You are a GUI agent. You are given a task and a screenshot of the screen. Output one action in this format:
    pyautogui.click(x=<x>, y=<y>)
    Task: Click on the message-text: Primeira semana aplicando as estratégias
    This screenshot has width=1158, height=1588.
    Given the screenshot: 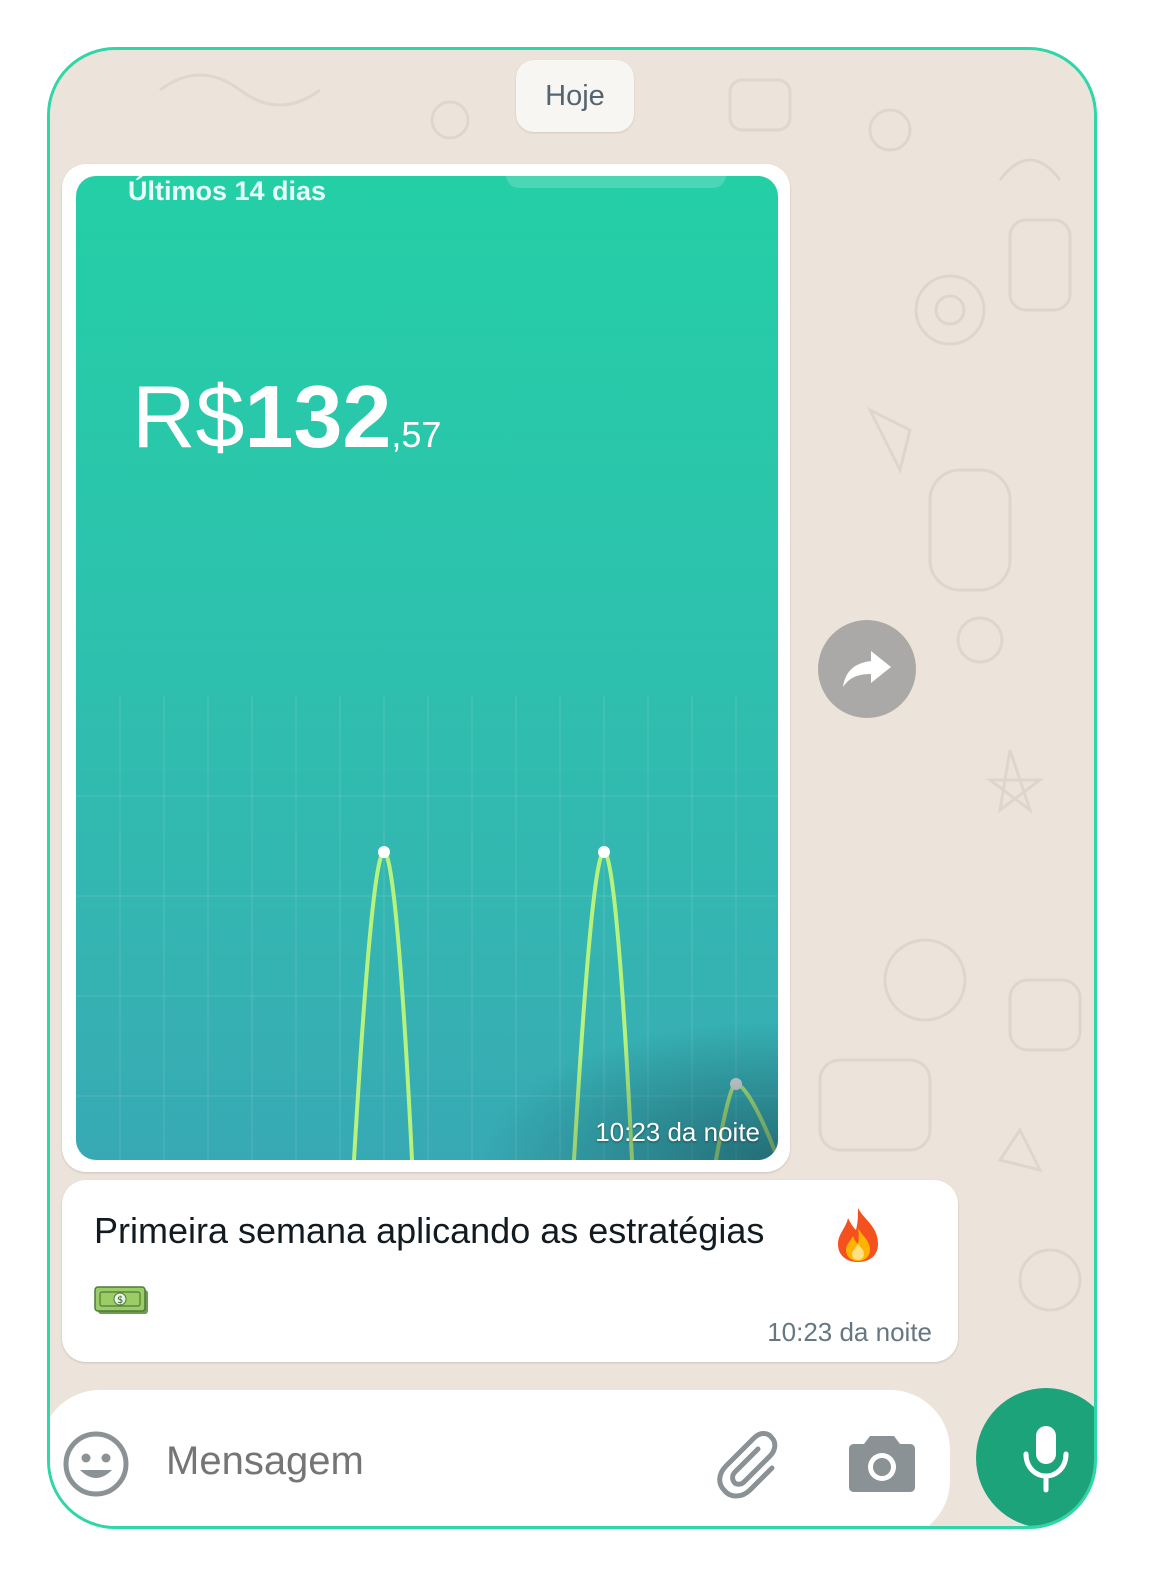 What is the action you would take?
    pyautogui.click(x=429, y=1230)
    